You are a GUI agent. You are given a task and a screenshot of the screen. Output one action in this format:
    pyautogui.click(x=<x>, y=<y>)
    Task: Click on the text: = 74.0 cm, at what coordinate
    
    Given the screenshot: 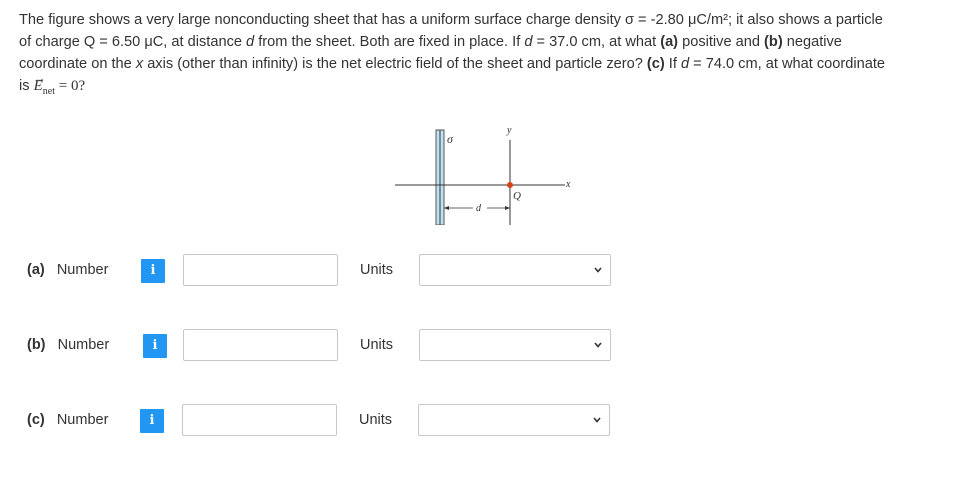 What is the action you would take?
    pyautogui.click(x=787, y=64)
    